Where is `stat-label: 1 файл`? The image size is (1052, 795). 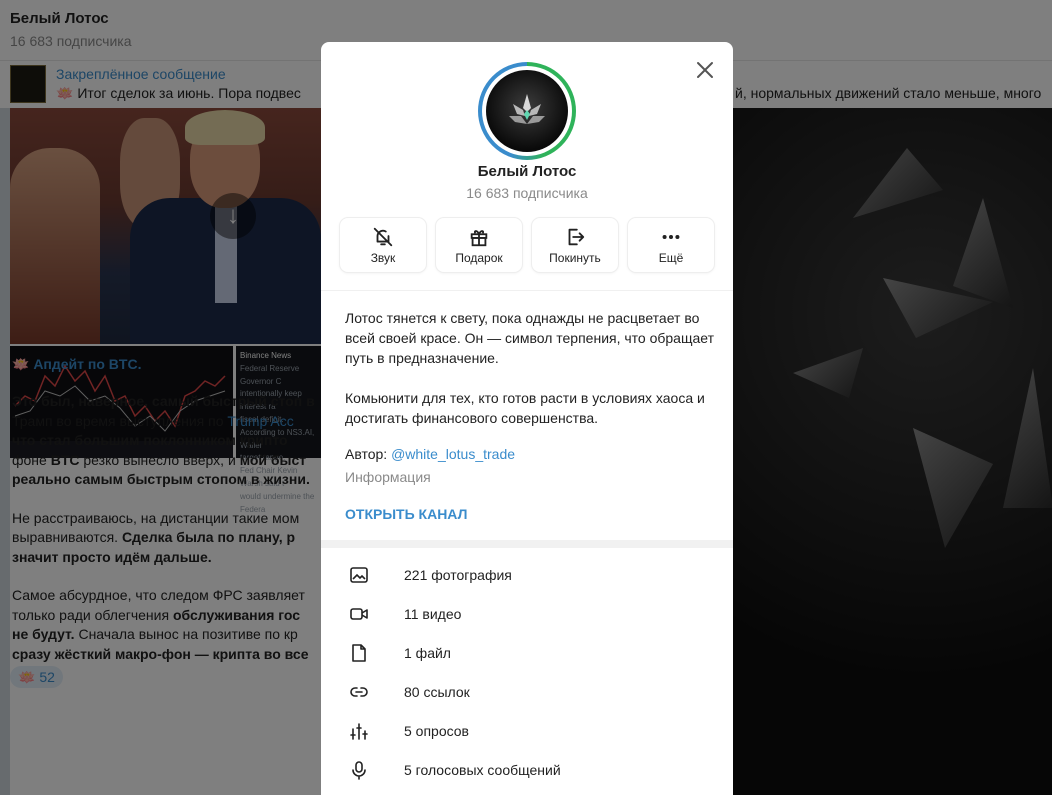
stat-label: 1 файл is located at coordinates (427, 653).